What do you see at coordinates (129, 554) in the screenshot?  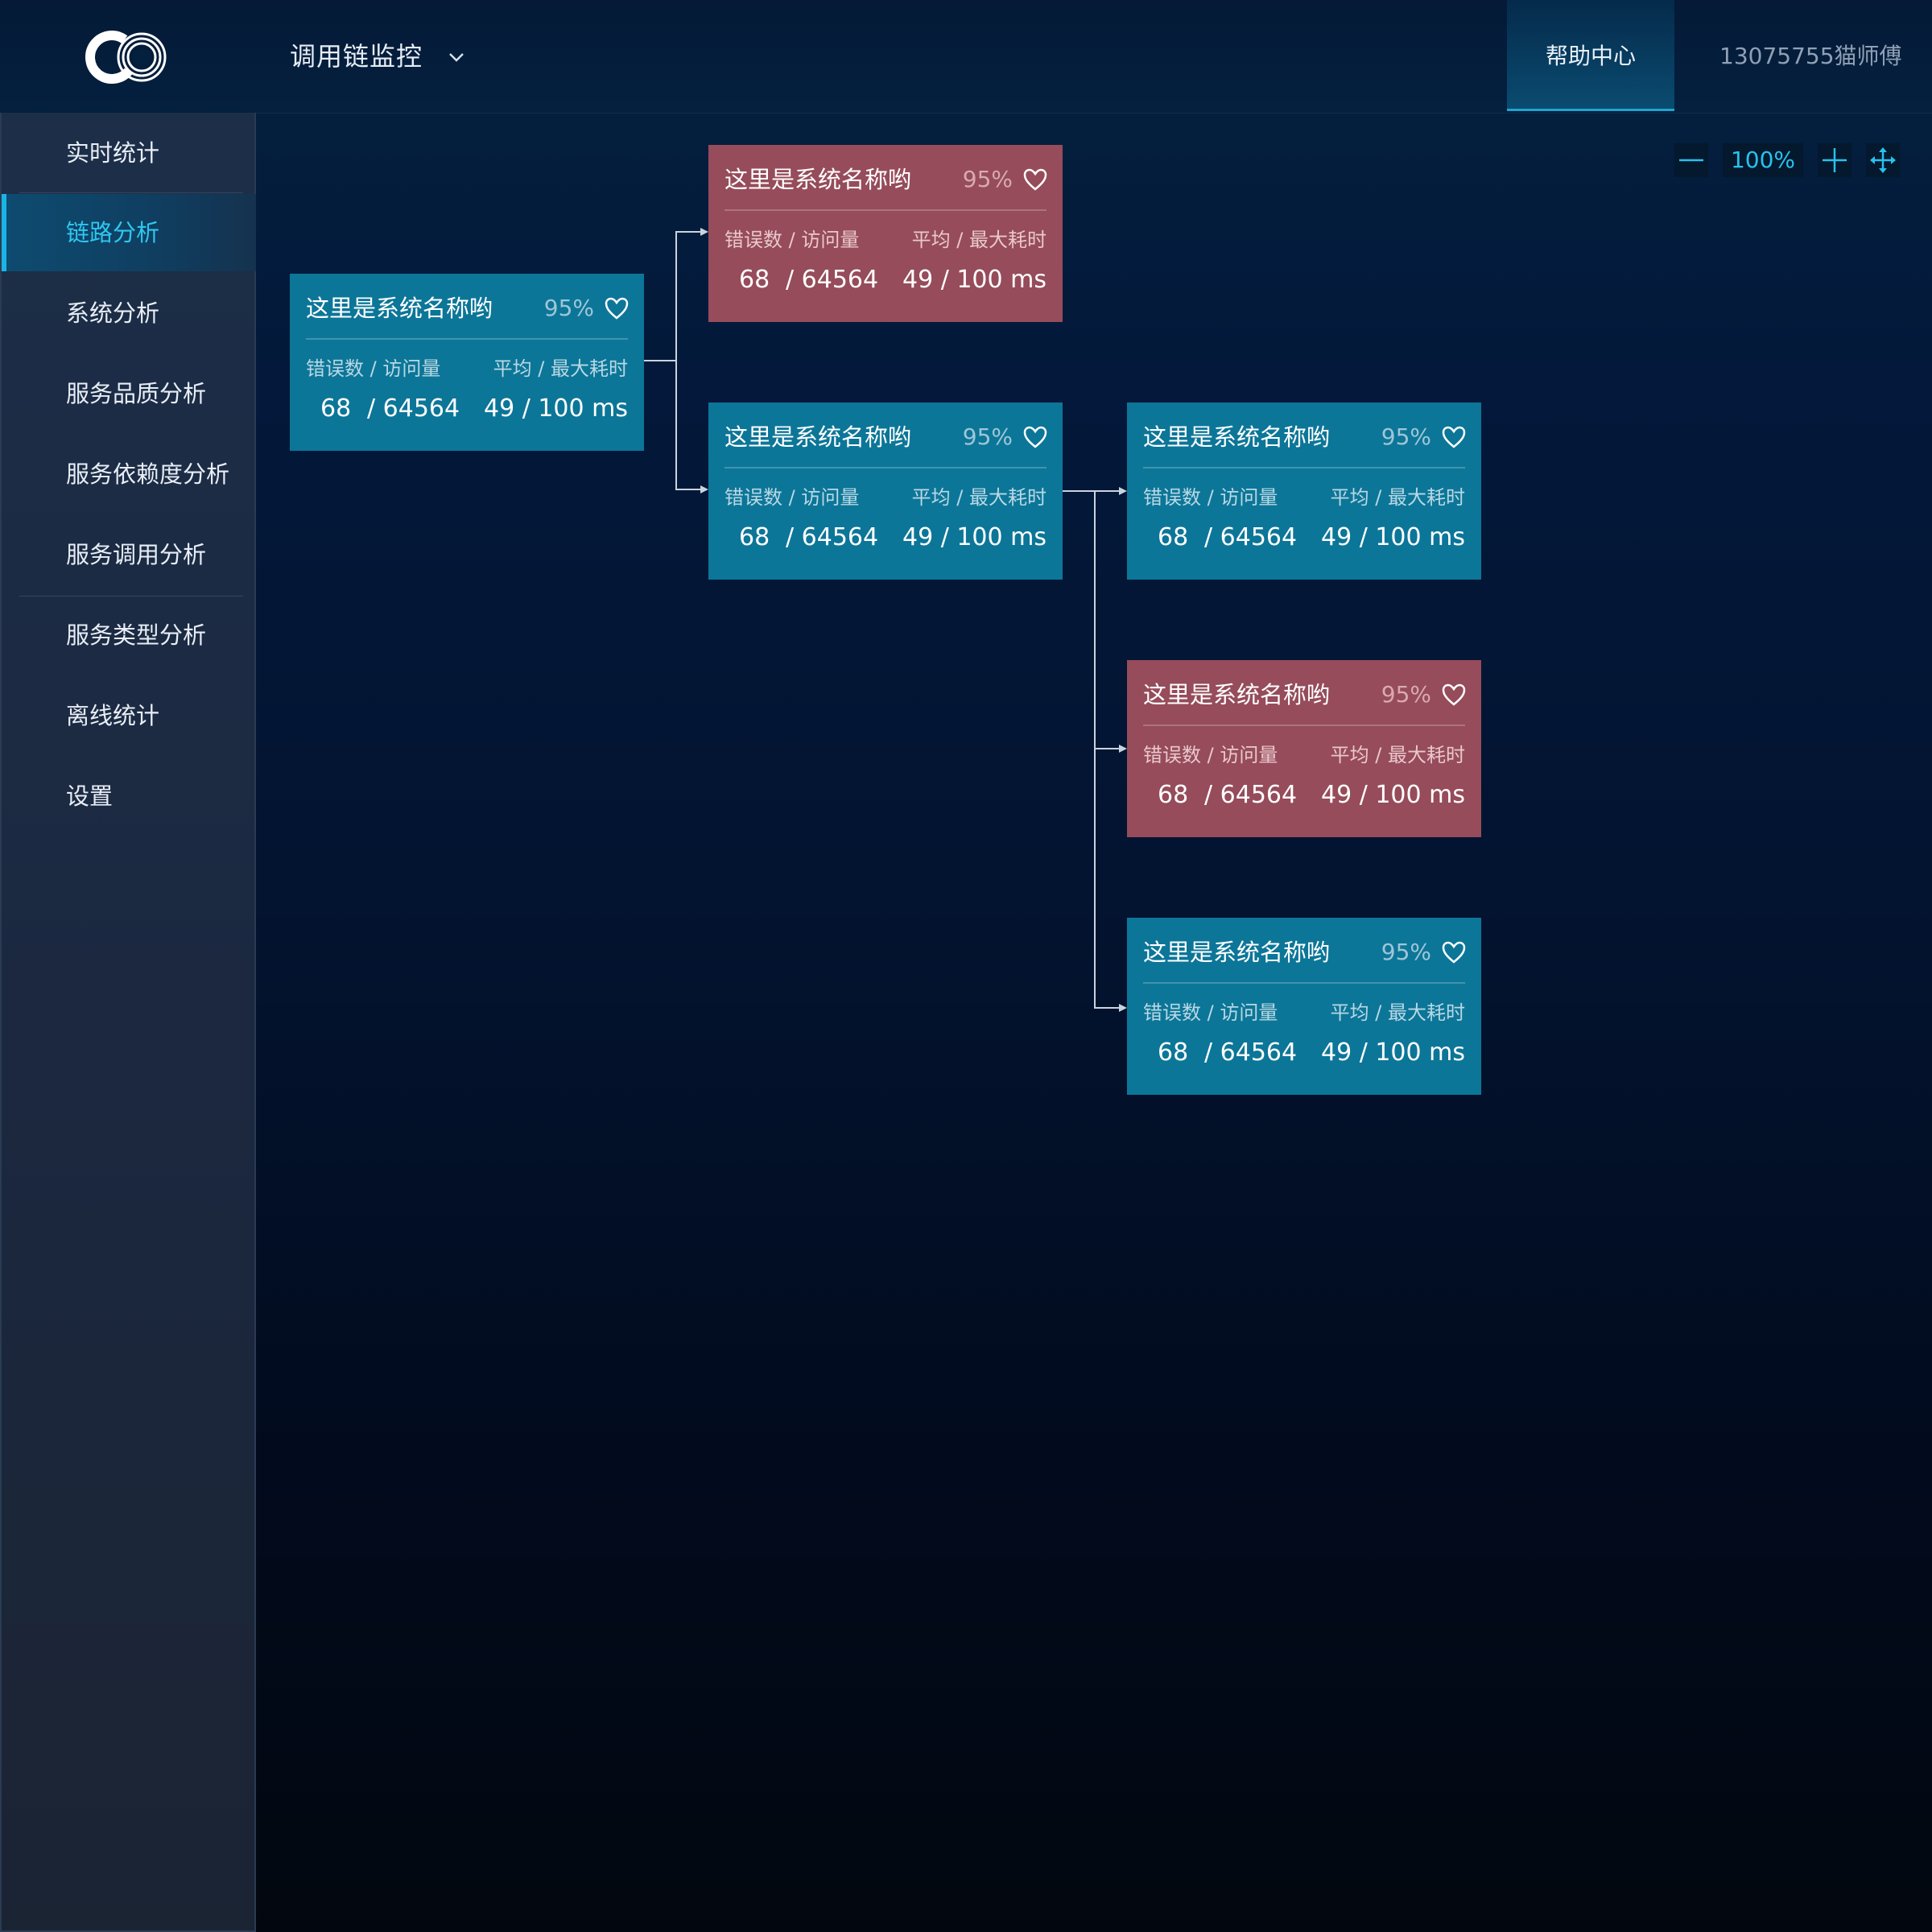 I see `sidebar-item-service-calls: 服务调用分析` at bounding box center [129, 554].